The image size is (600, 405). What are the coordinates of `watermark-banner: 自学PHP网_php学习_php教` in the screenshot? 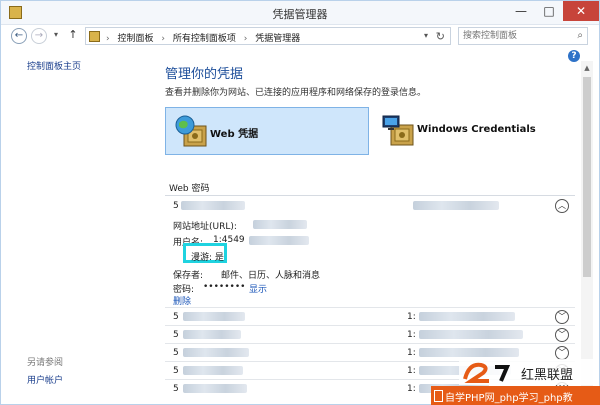 It's located at (515, 395).